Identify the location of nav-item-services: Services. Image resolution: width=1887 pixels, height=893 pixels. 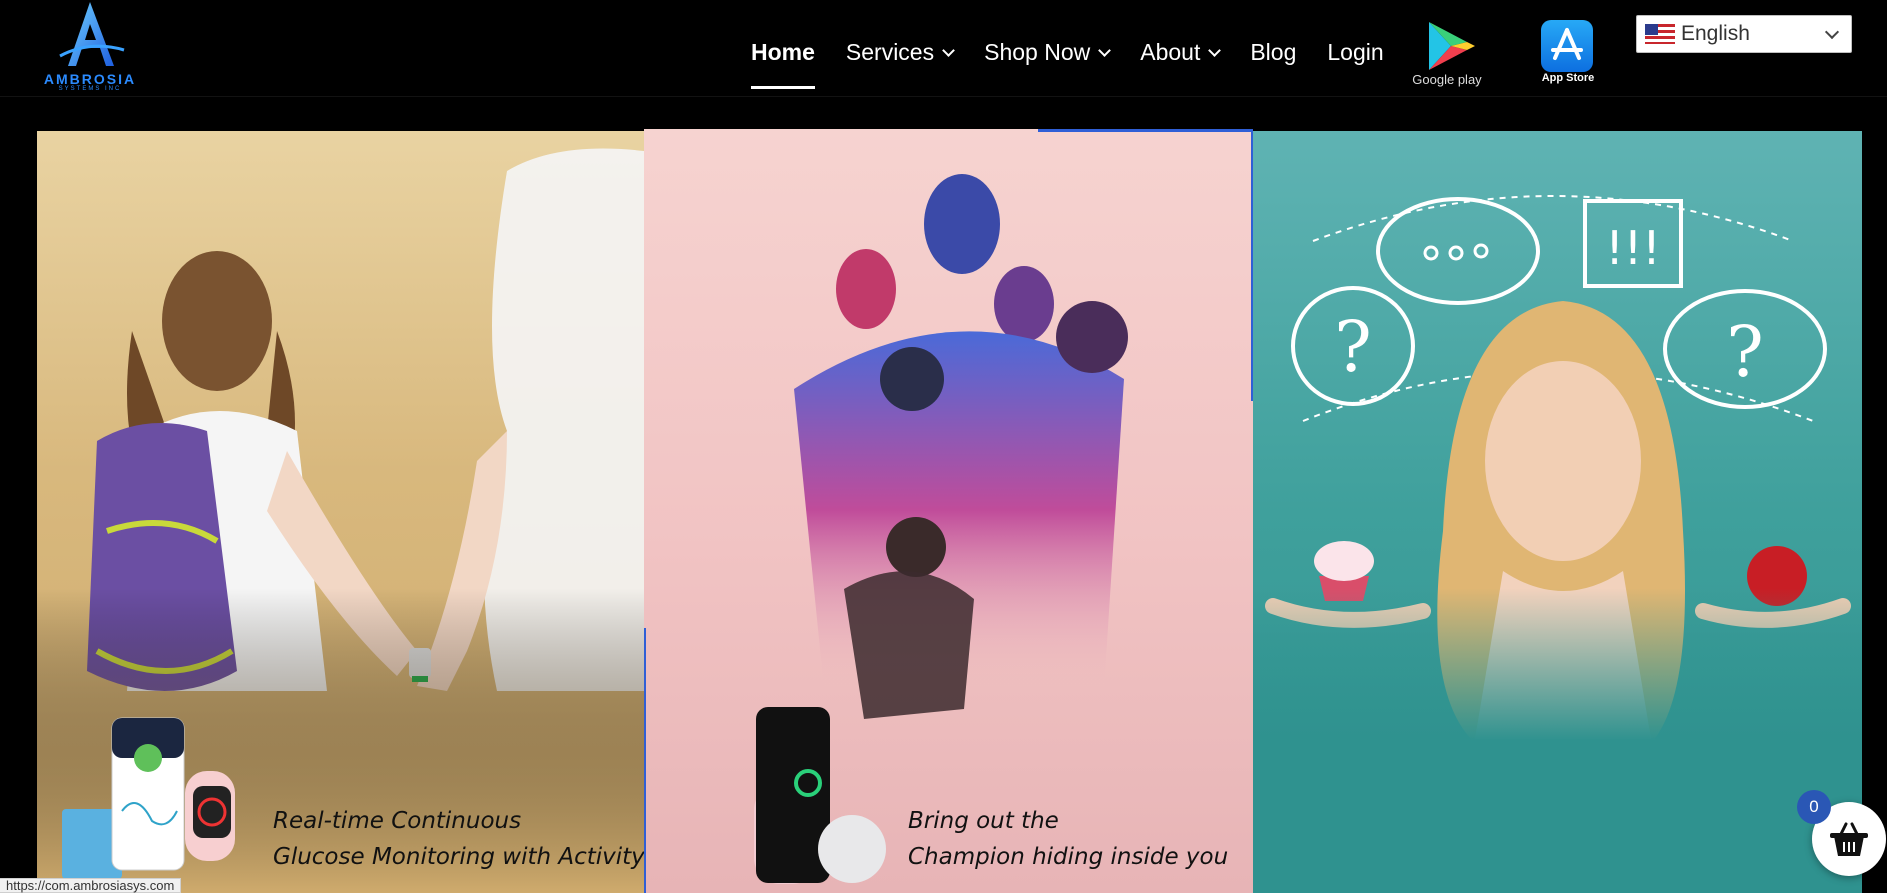
(900, 52).